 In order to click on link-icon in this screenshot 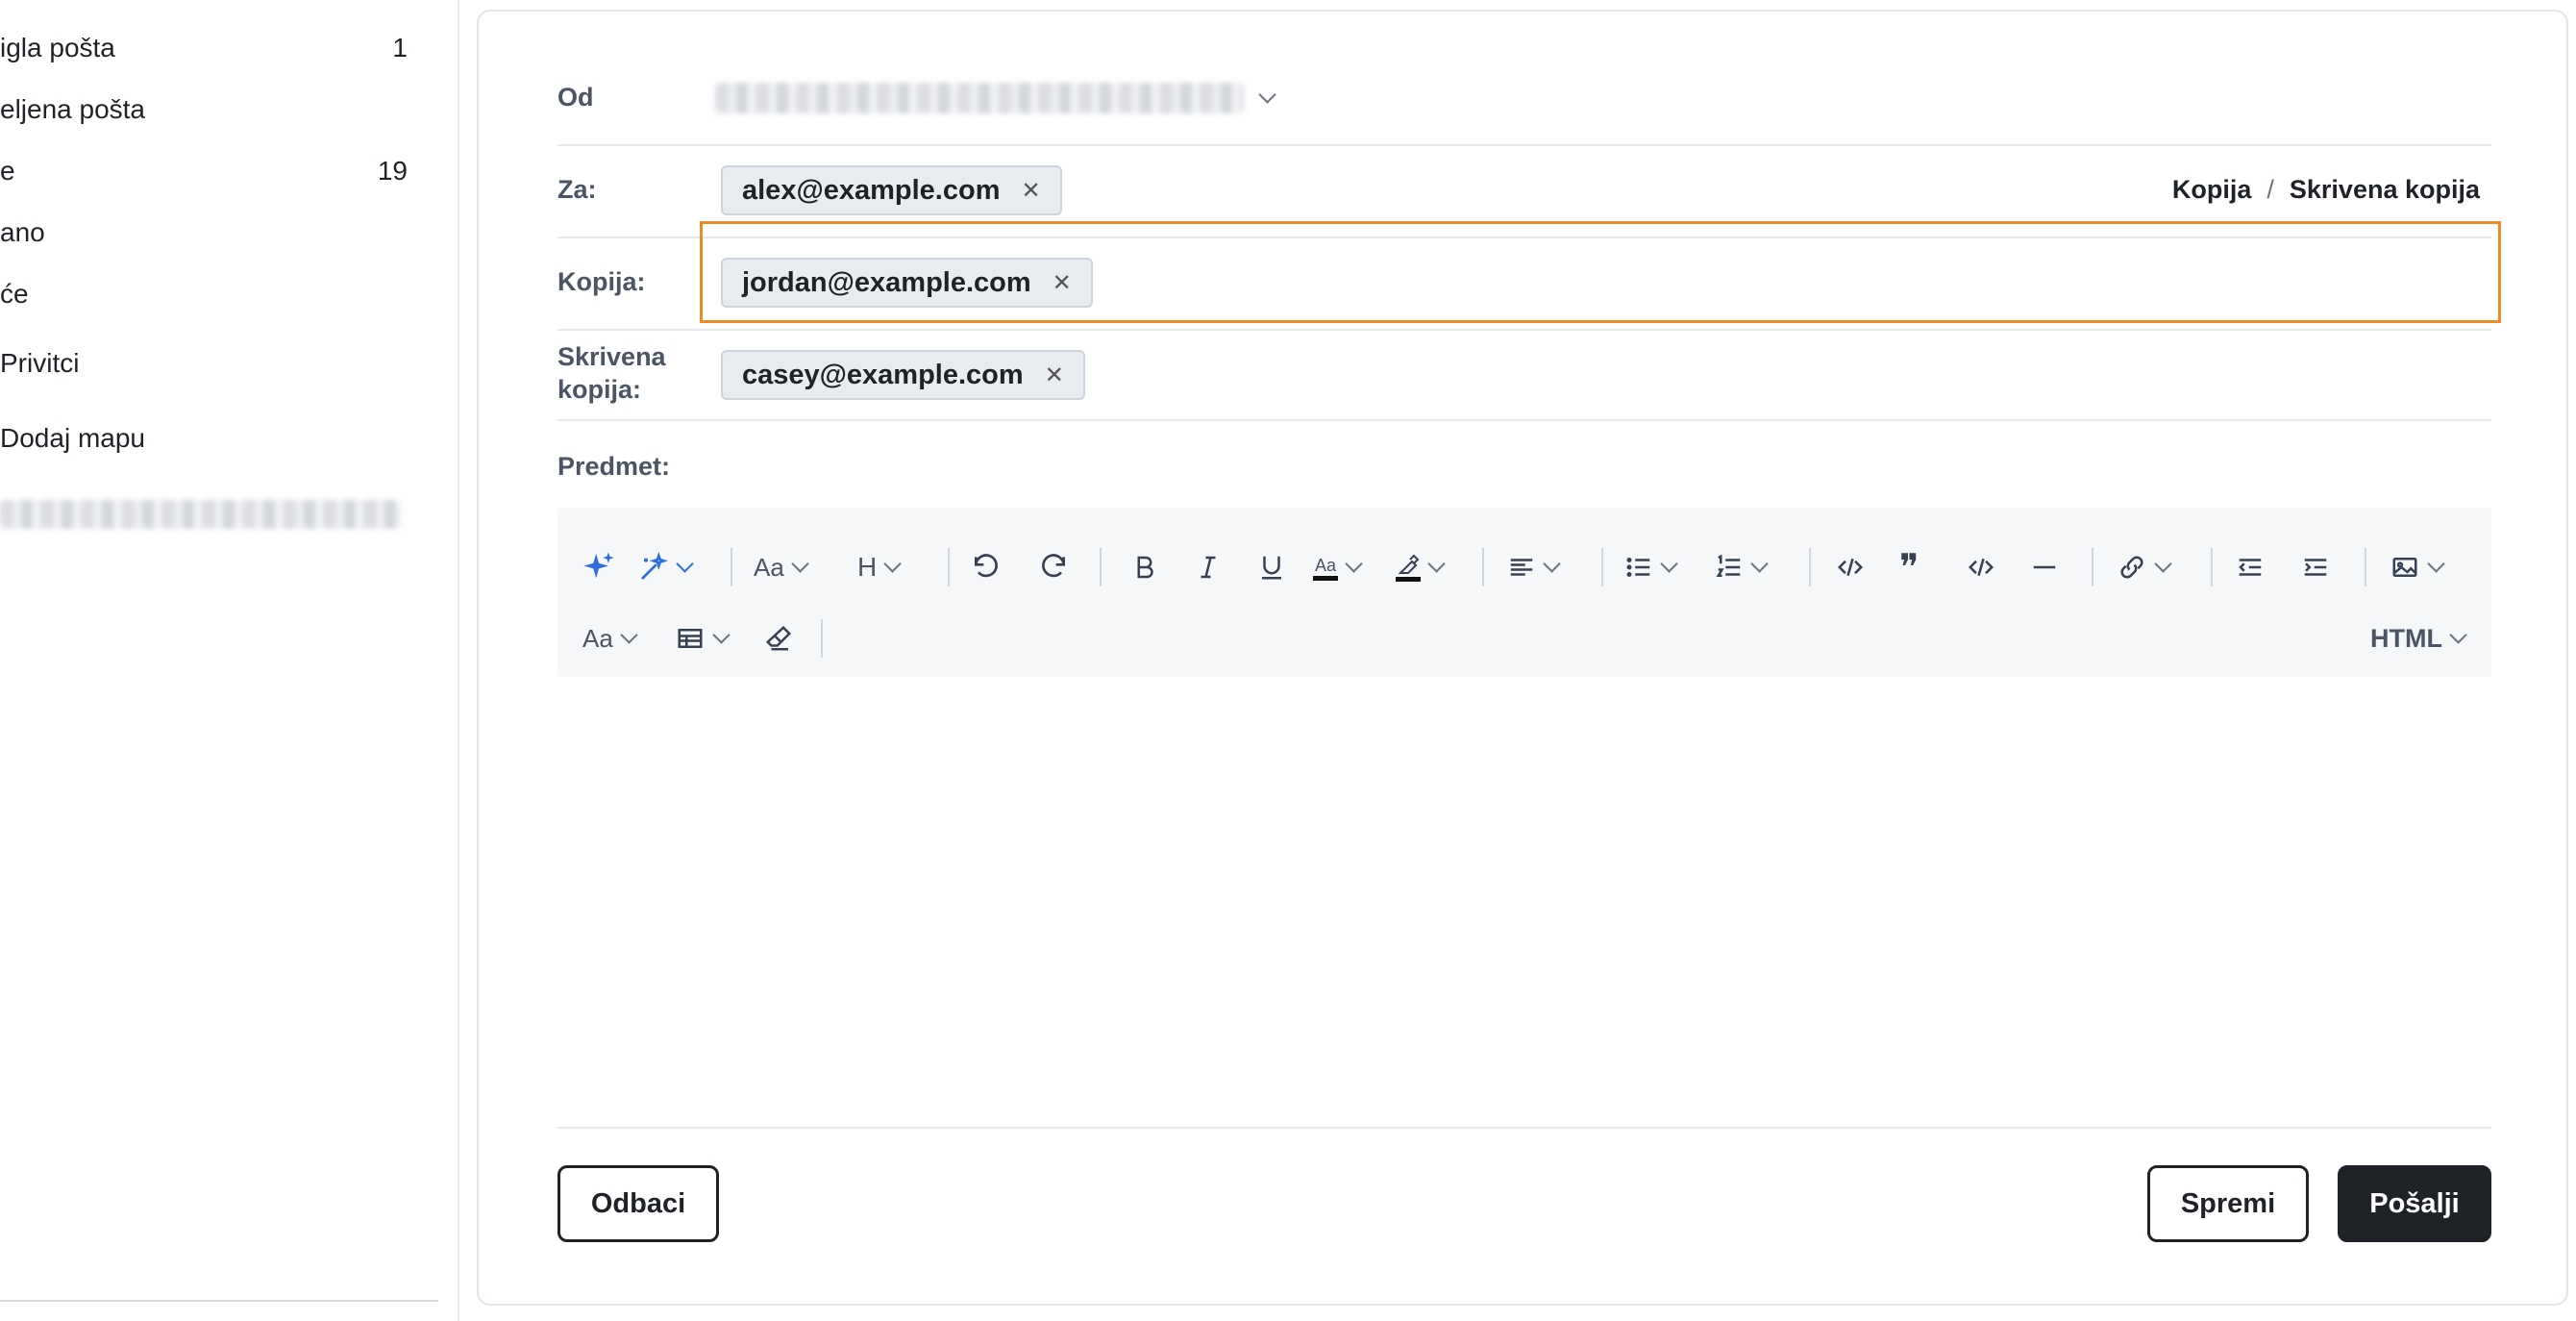, I will do `click(2144, 567)`.